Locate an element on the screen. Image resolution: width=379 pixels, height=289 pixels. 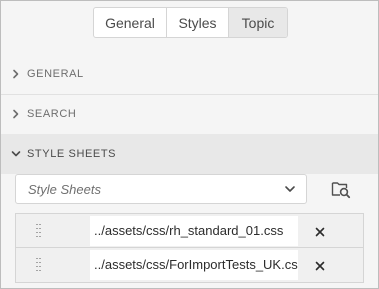
tab-styles: Styles is located at coordinates (198, 22).